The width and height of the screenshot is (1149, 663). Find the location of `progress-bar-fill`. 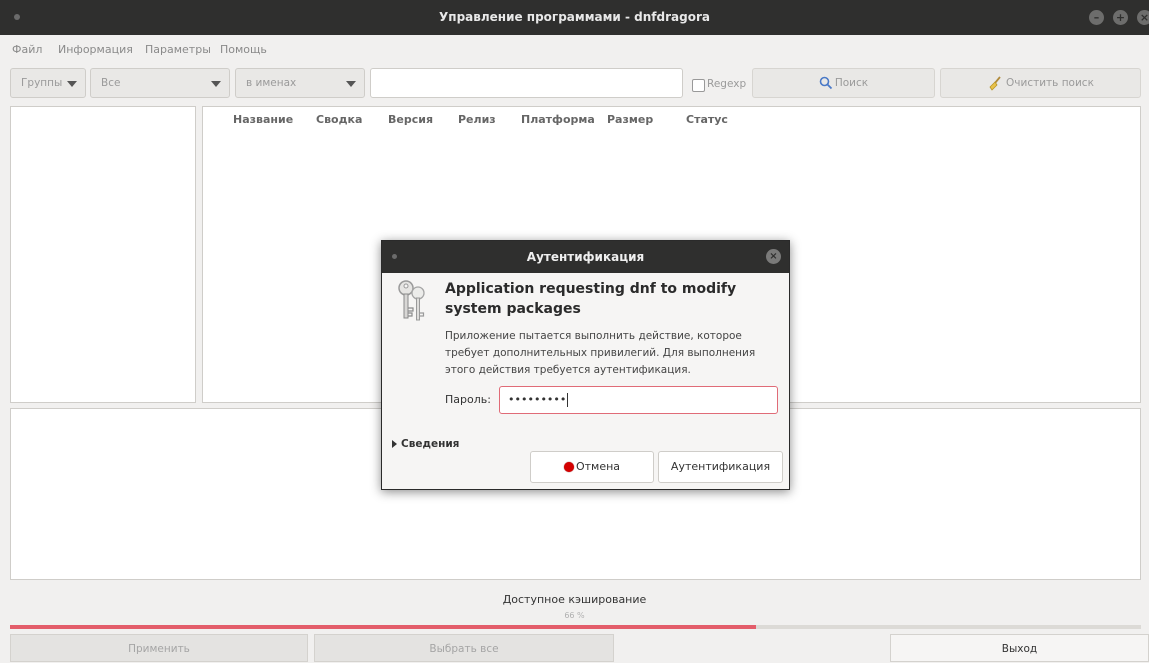

progress-bar-fill is located at coordinates (383, 627).